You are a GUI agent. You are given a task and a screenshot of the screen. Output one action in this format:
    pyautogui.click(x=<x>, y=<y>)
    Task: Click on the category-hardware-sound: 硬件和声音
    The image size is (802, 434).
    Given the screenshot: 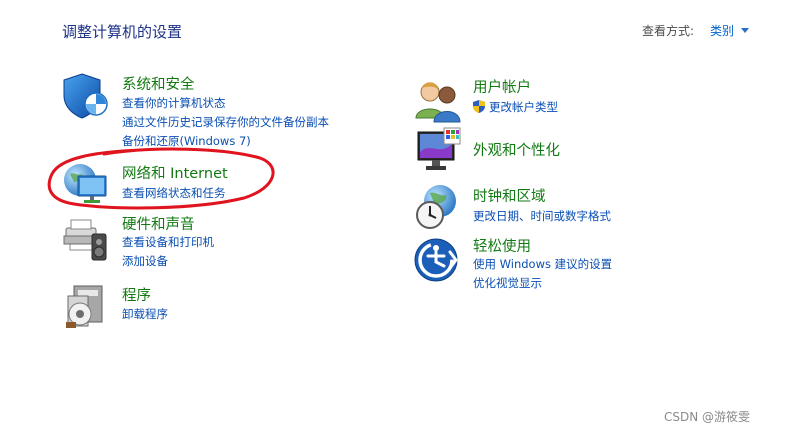 What is the action you would take?
    pyautogui.click(x=158, y=223)
    